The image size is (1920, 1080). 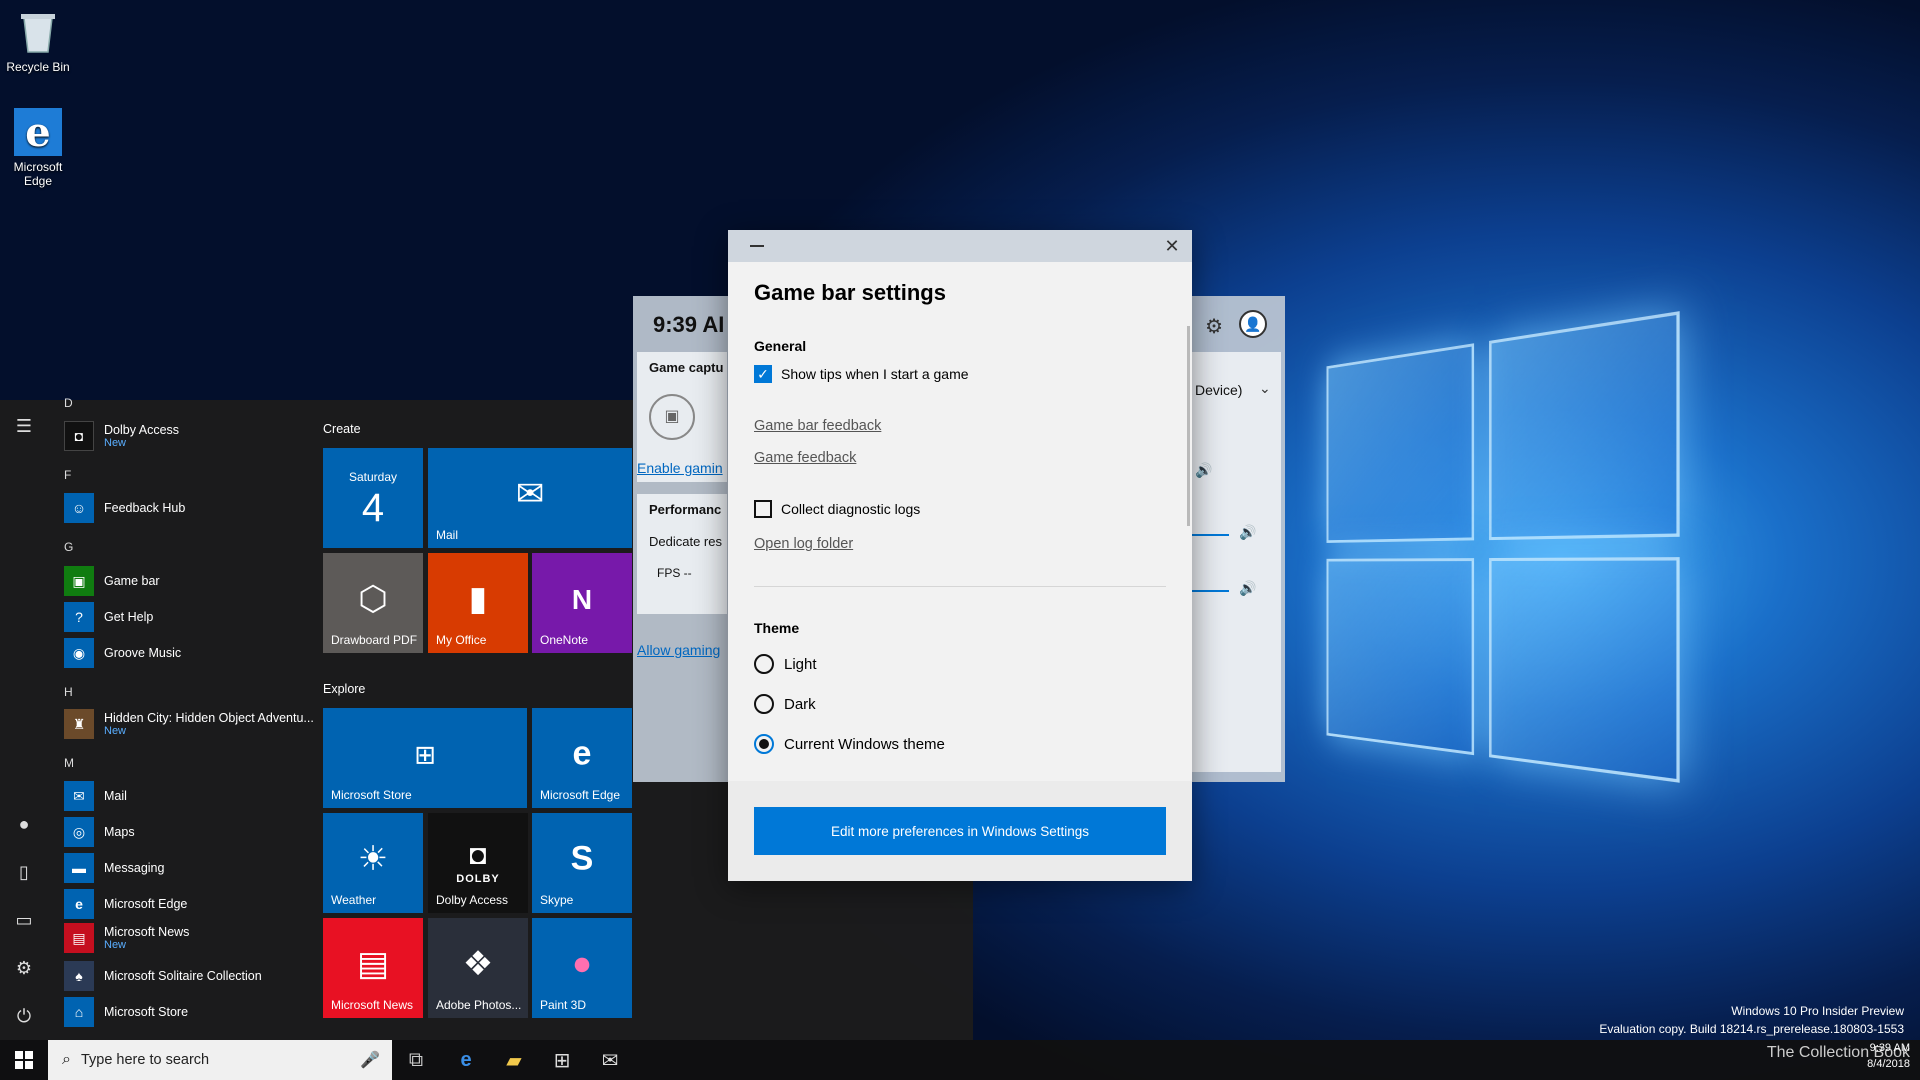 I want to click on tile-group-explore: Explore, so click(x=344, y=689).